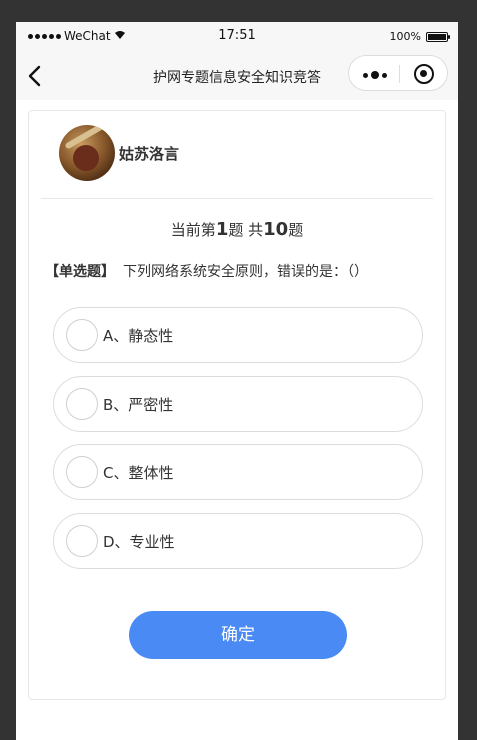 This screenshot has height=740, width=477. What do you see at coordinates (245, 272) in the screenshot?
I see `question-body: 下列网络系统安全原则，错误的是：（）` at bounding box center [245, 272].